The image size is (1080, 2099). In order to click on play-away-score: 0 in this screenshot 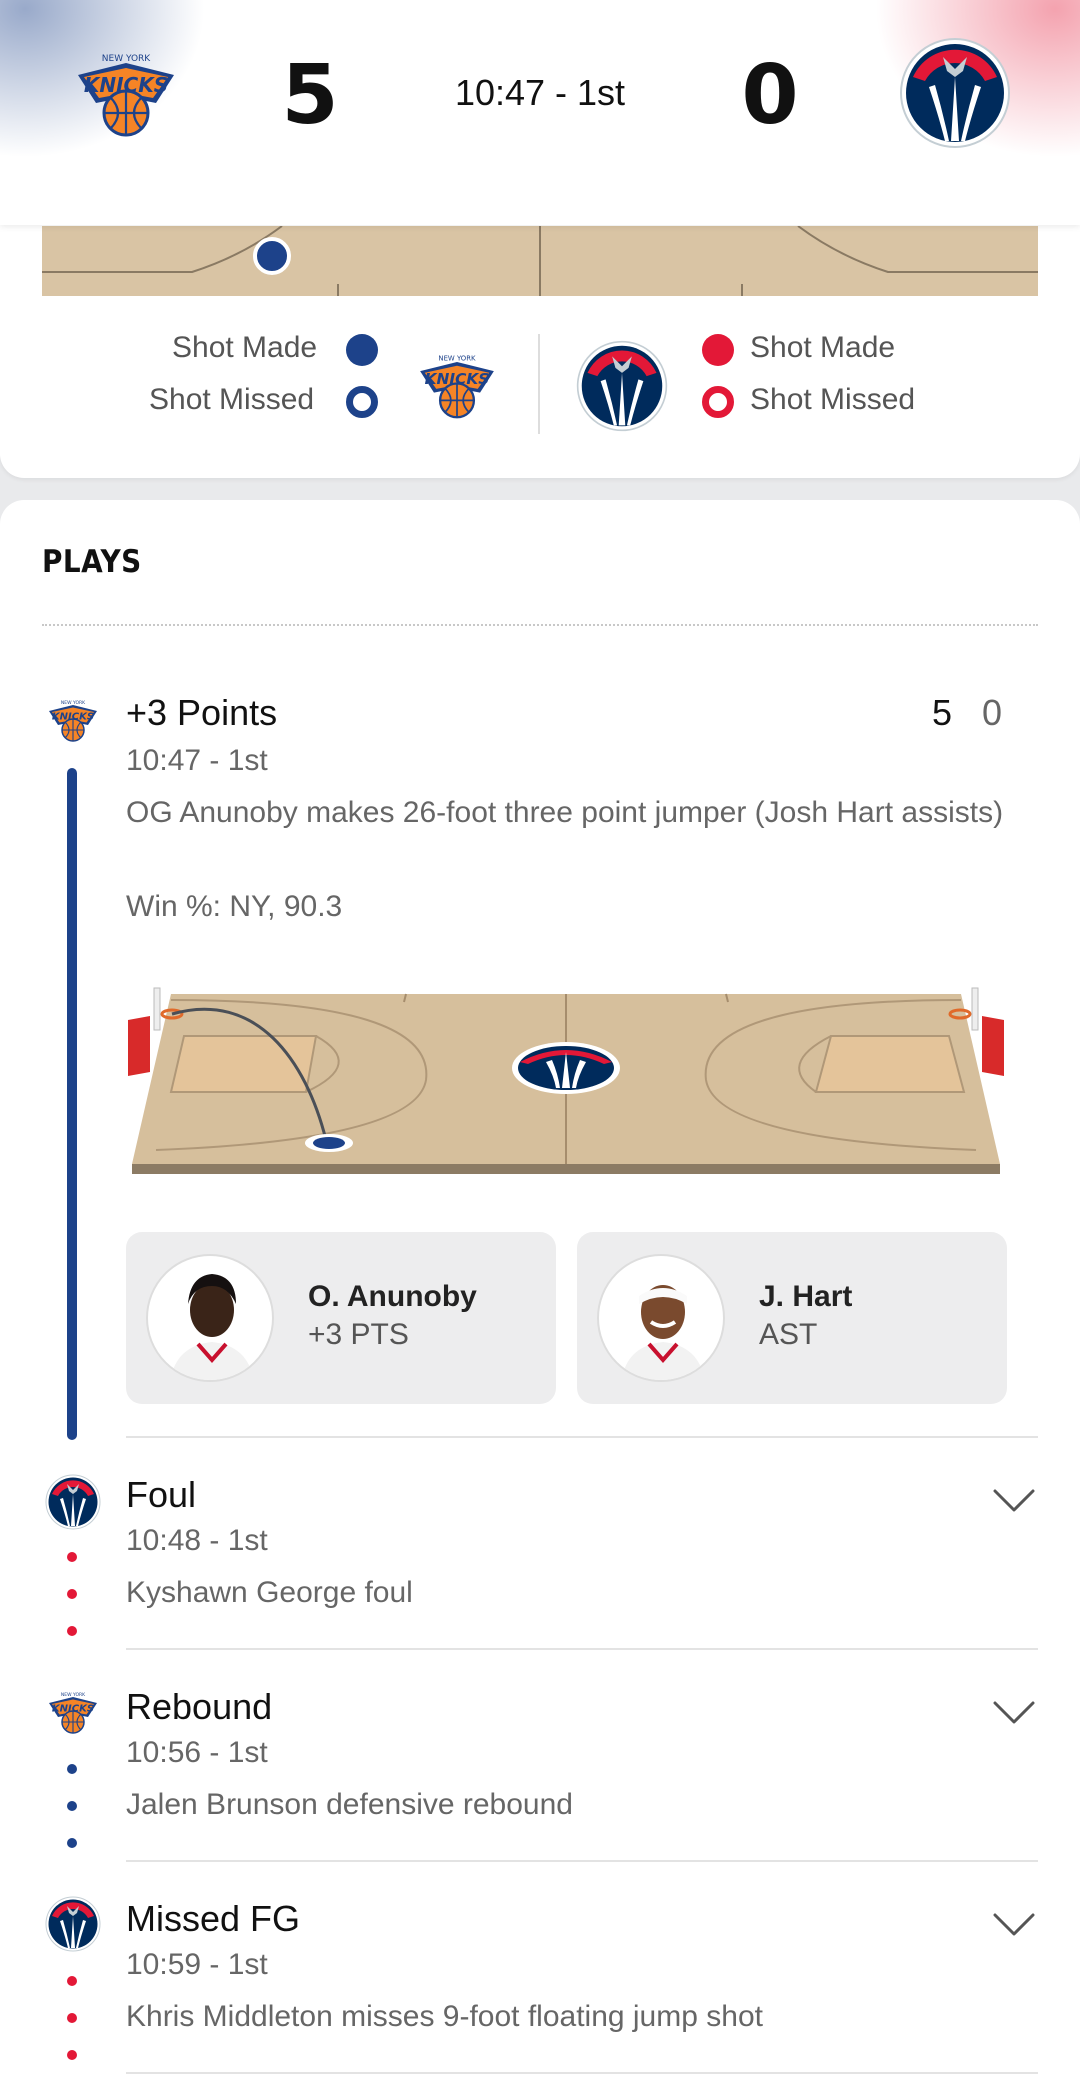, I will do `click(992, 712)`.